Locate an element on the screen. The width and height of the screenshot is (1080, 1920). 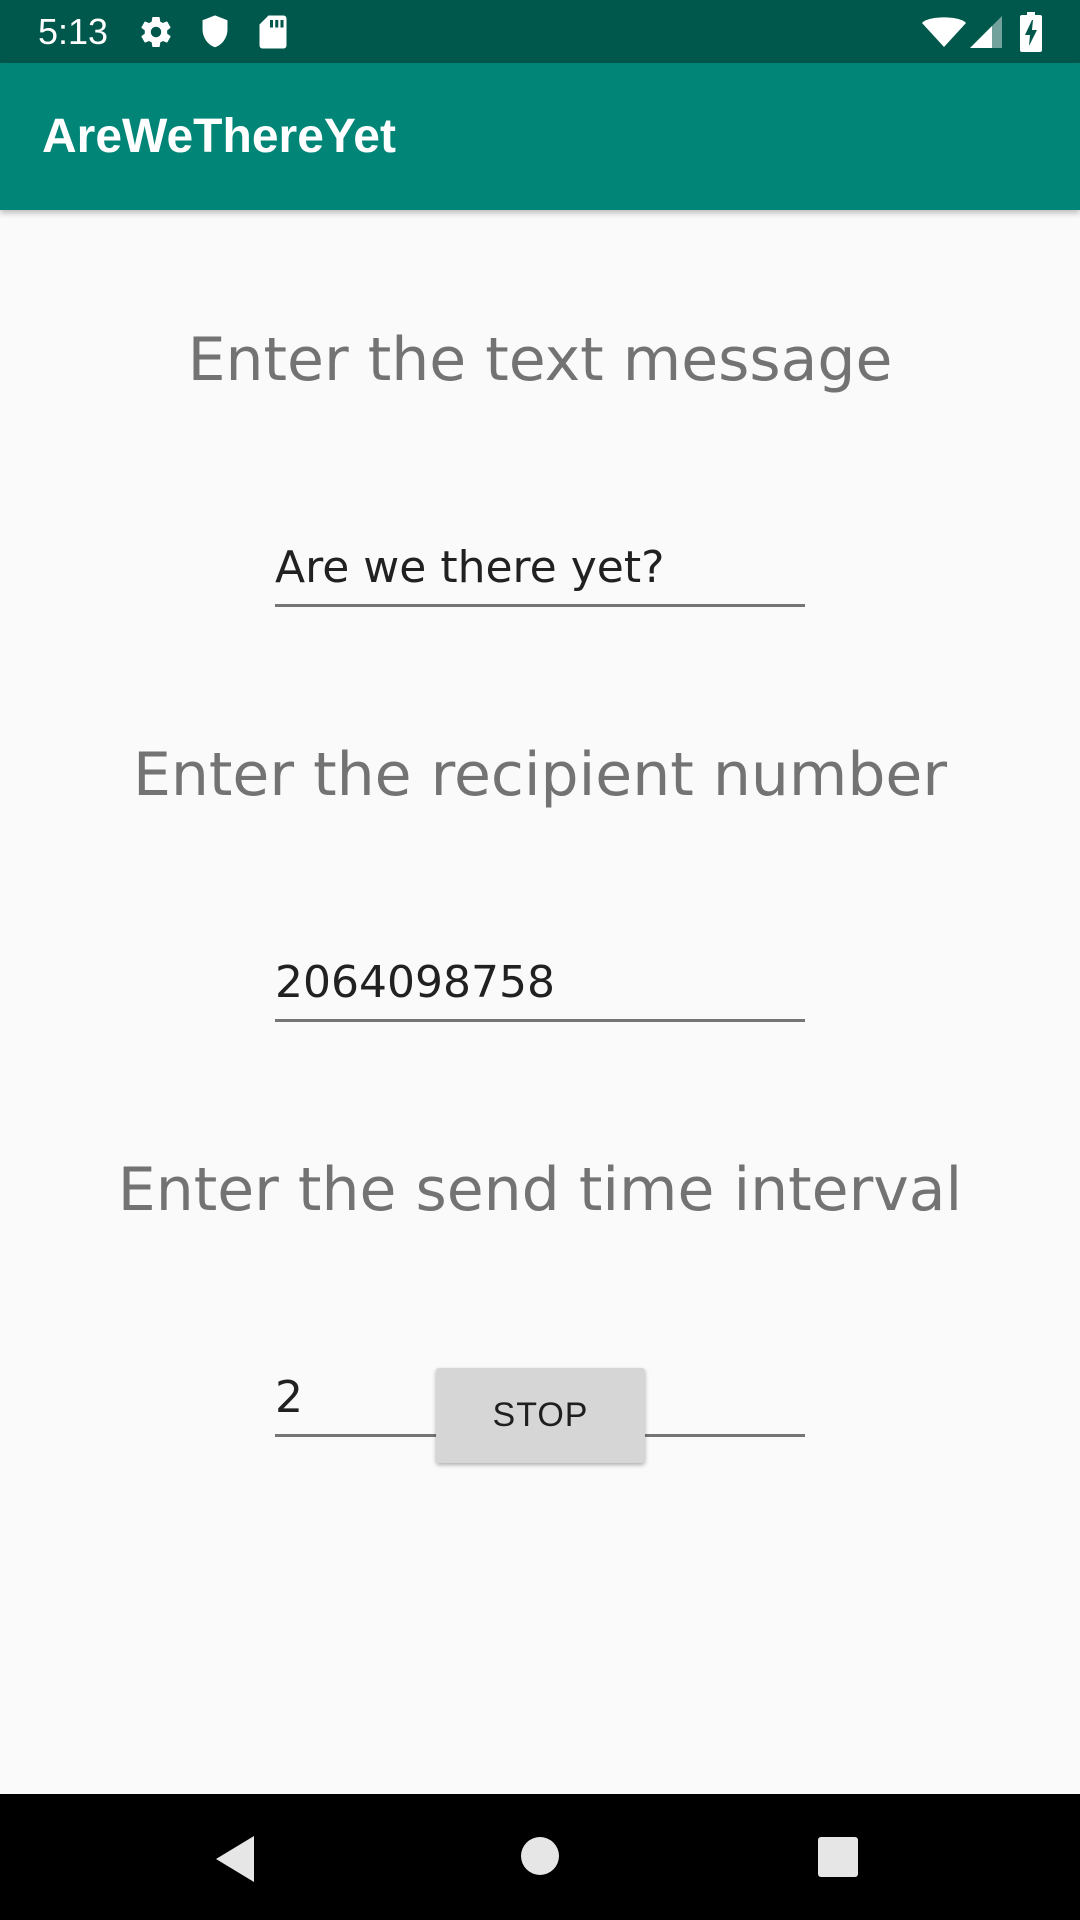
interval-label: Enter the send time interval is located at coordinates (540, 1190).